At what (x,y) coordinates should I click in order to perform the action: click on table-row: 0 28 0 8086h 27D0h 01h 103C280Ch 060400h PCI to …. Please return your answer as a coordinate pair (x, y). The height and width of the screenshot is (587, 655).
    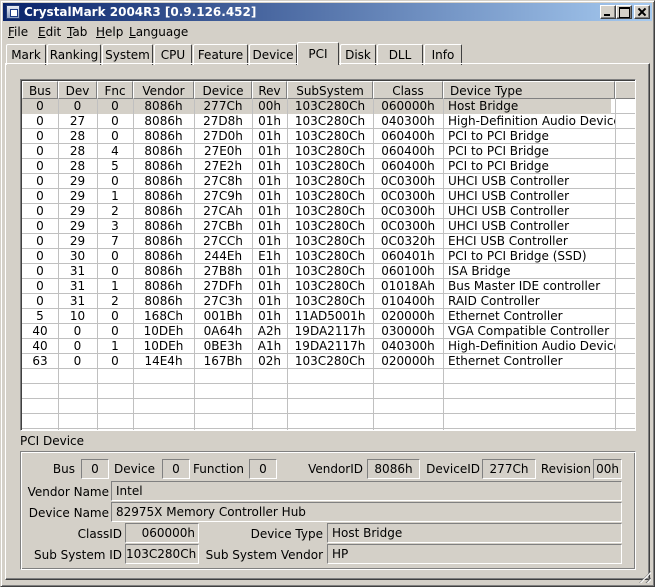
    Looking at the image, I should click on (316, 136).